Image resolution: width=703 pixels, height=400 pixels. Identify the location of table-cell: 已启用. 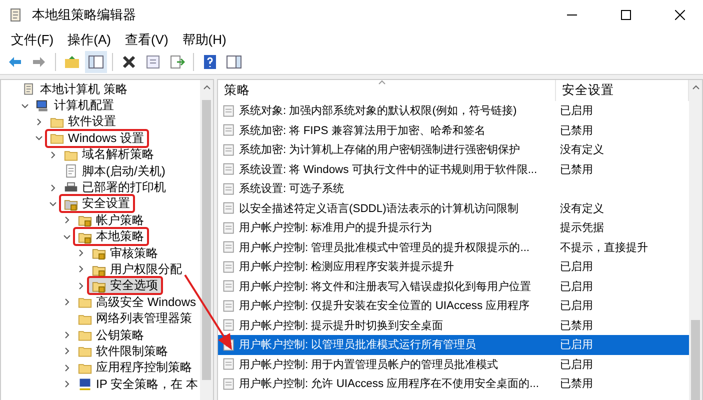
(622, 344).